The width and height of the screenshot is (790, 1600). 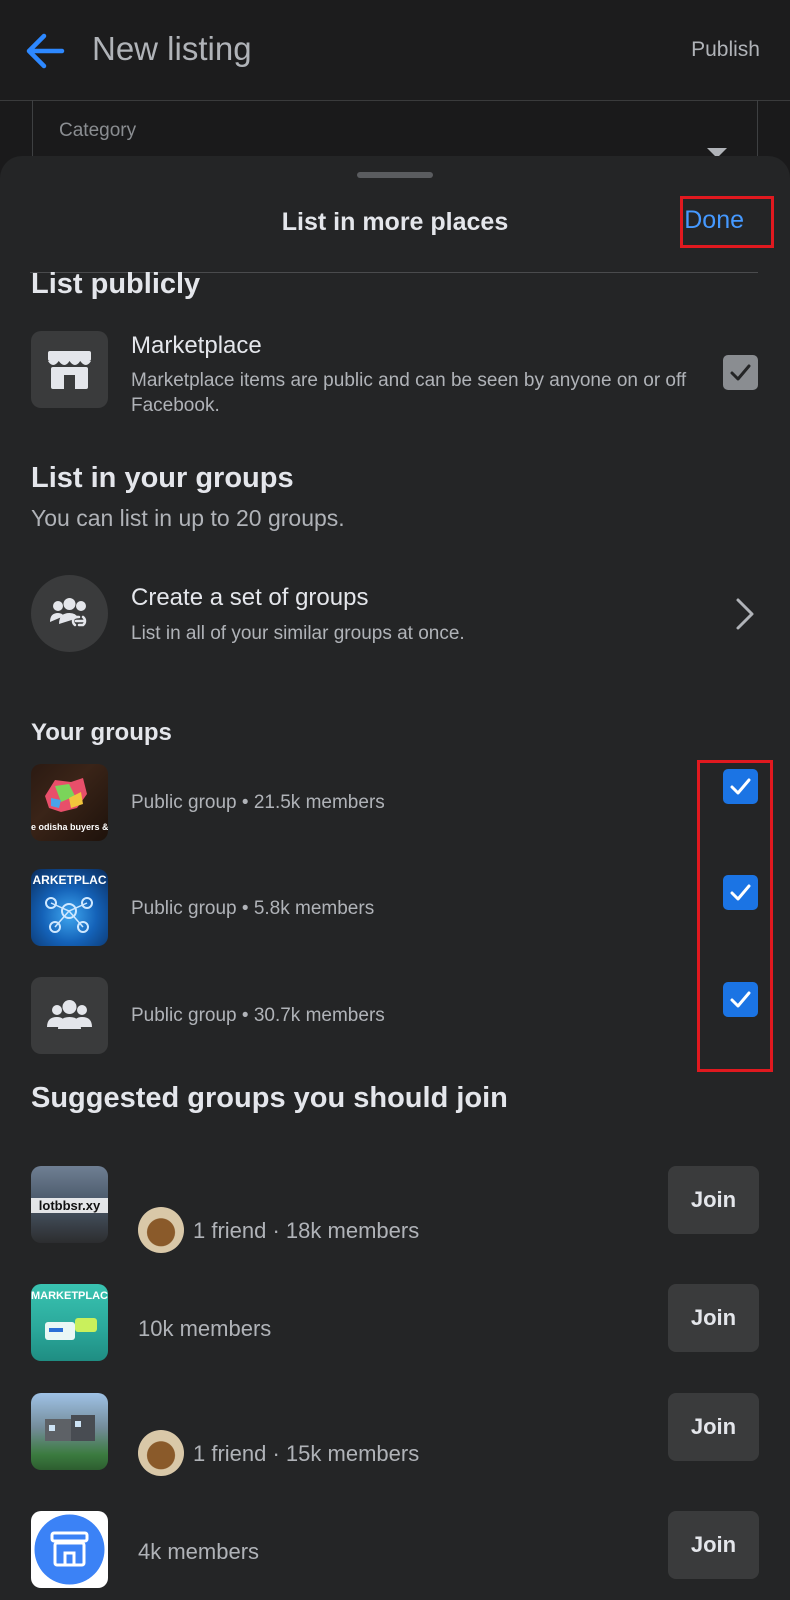 I want to click on group-people-icon, so click(x=69, y=1015).